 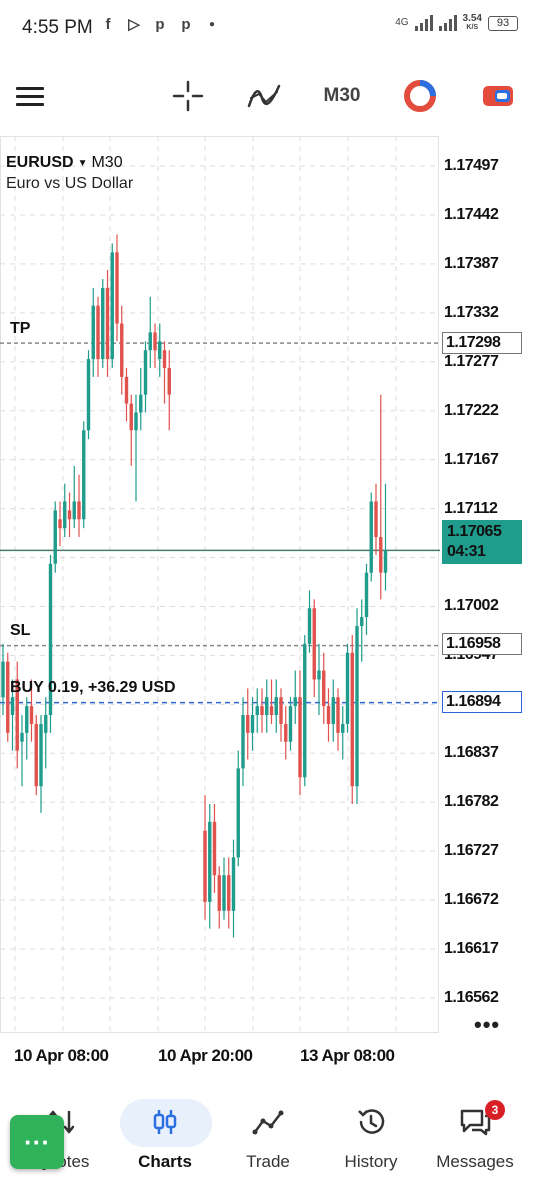 I want to click on nav-trade: Trade, so click(x=268, y=1138).